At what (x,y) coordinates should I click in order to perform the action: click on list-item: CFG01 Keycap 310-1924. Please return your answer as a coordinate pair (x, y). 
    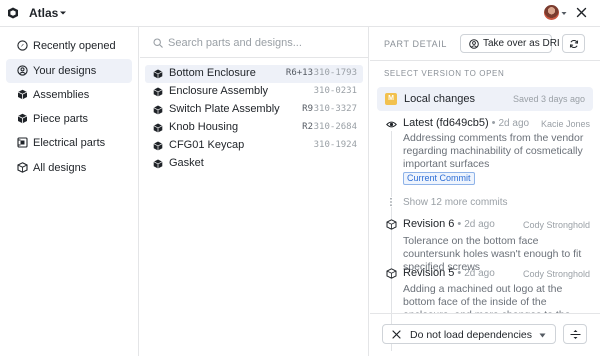
    Looking at the image, I should click on (254, 146).